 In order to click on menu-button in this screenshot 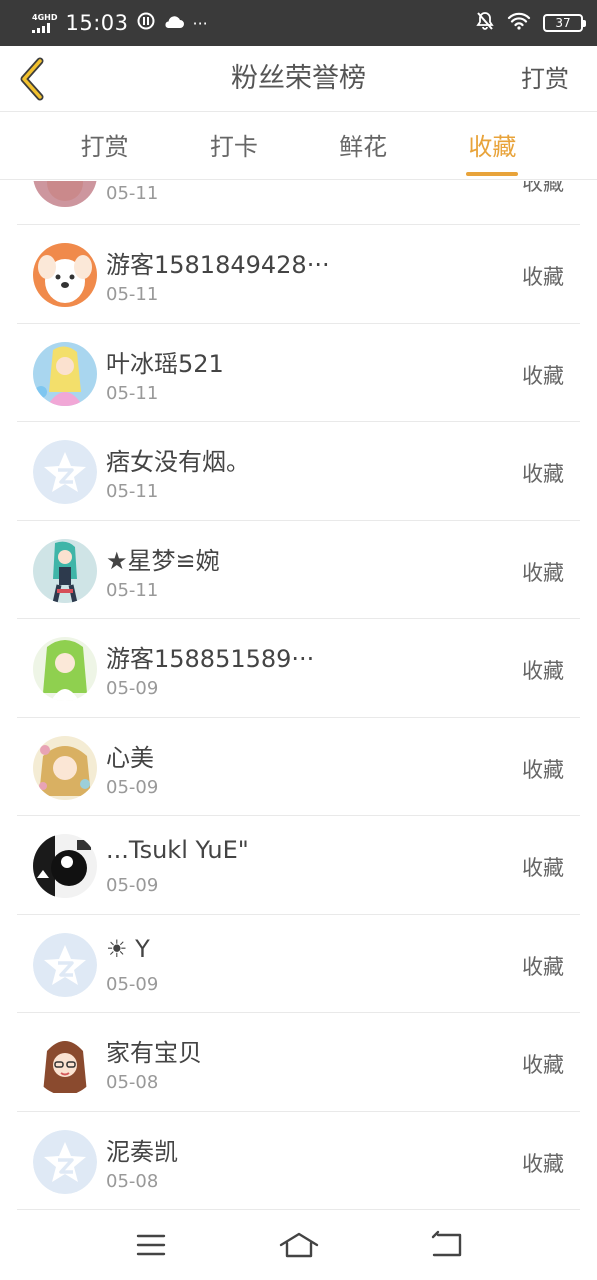, I will do `click(151, 1245)`.